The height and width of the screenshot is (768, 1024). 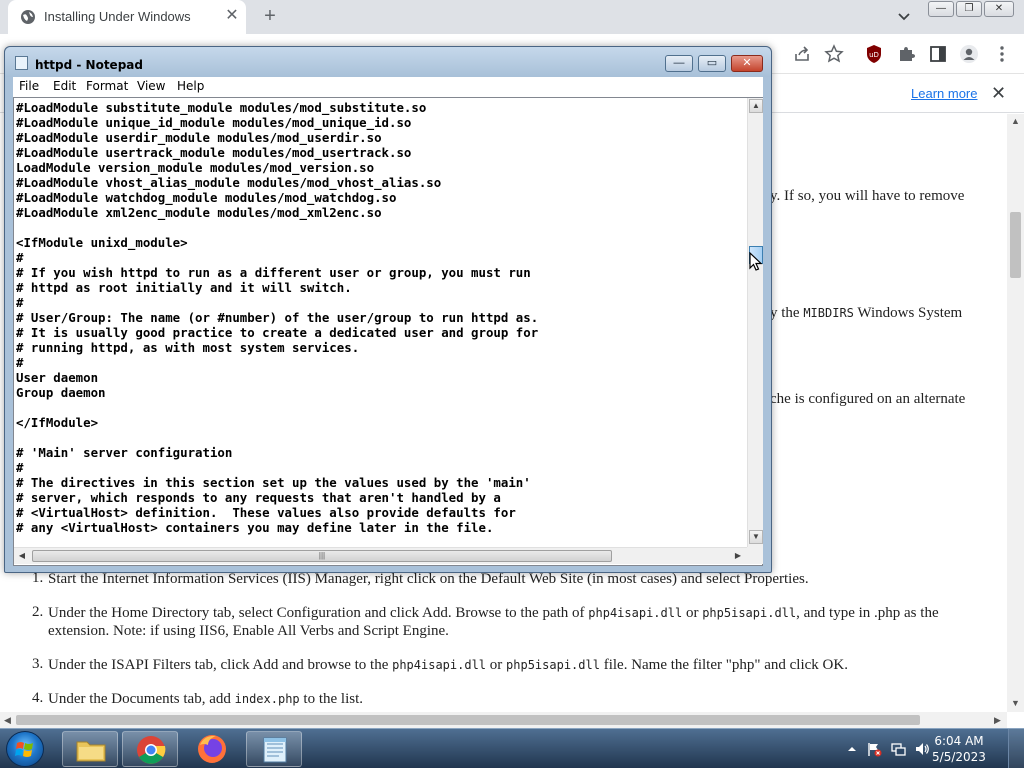 What do you see at coordinates (802, 54) in the screenshot?
I see `share-icon` at bounding box center [802, 54].